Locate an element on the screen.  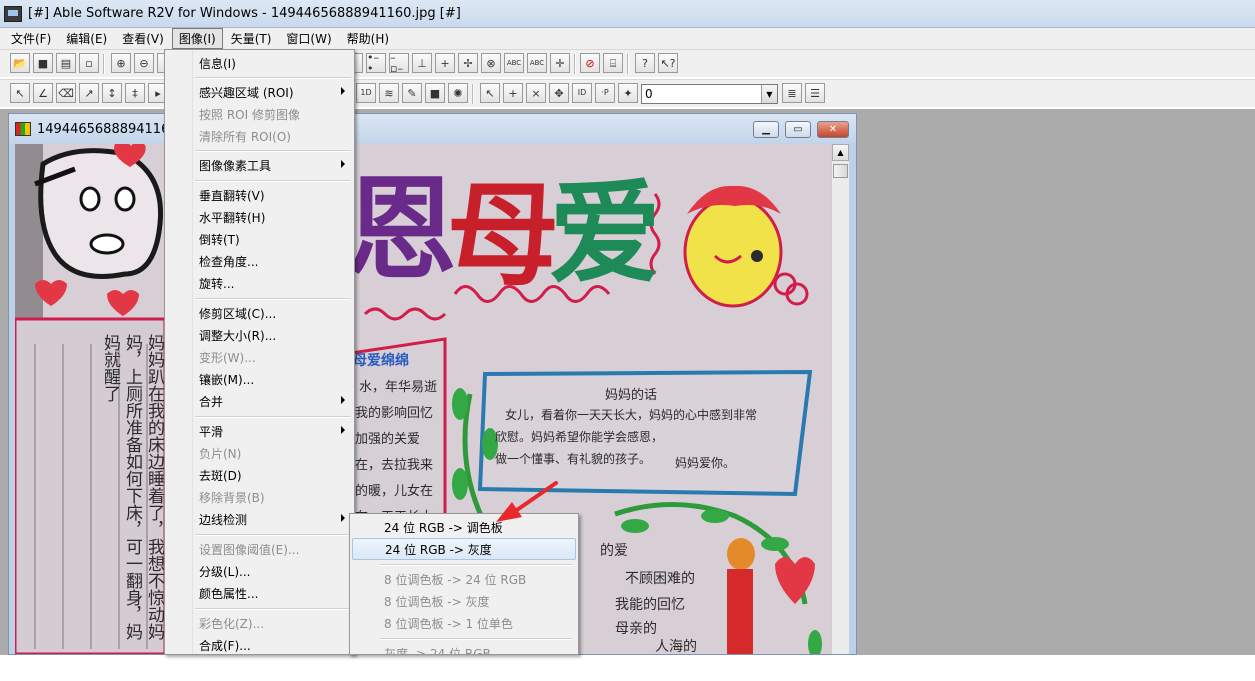
bulb-button: ✦ is located at coordinates (628, 93).